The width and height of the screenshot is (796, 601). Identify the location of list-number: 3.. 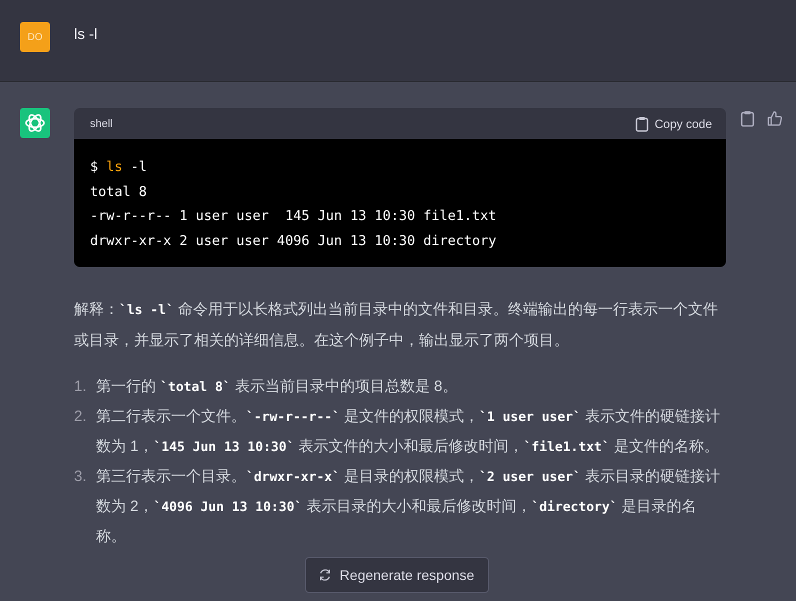
(81, 477).